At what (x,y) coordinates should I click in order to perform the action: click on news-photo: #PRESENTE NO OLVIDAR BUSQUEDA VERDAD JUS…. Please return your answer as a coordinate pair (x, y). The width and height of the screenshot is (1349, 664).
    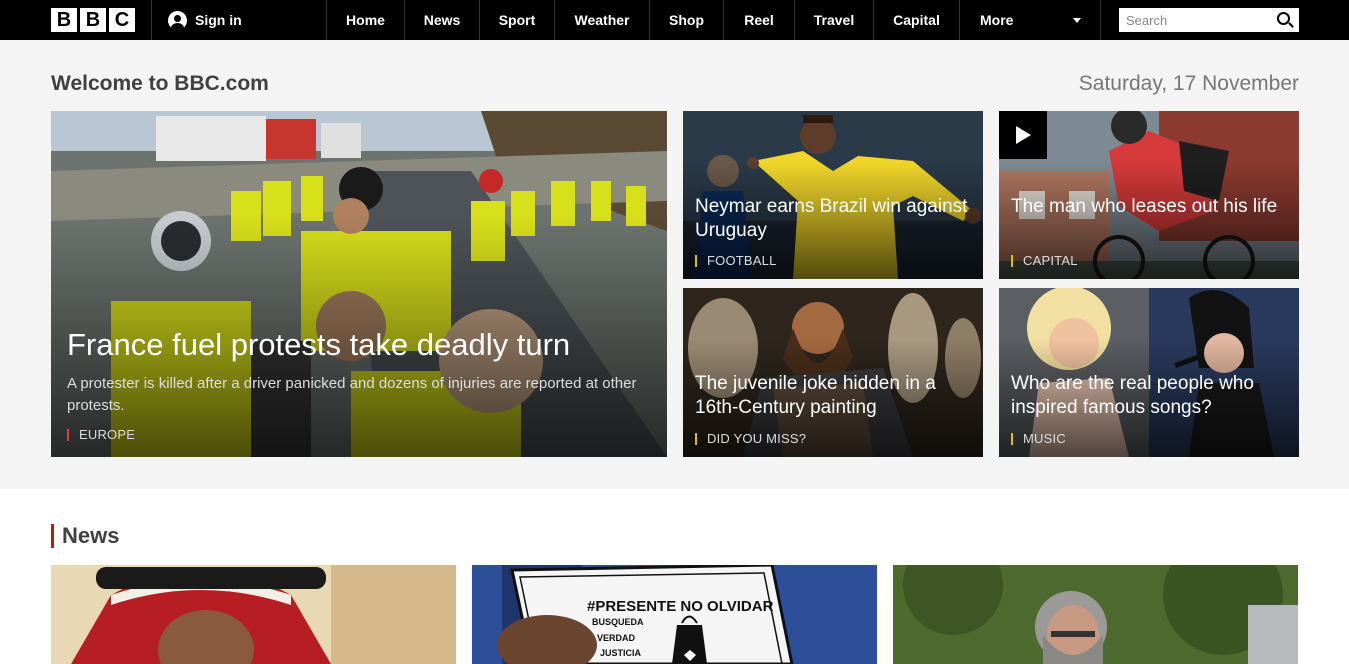
    Looking at the image, I should click on (674, 614).